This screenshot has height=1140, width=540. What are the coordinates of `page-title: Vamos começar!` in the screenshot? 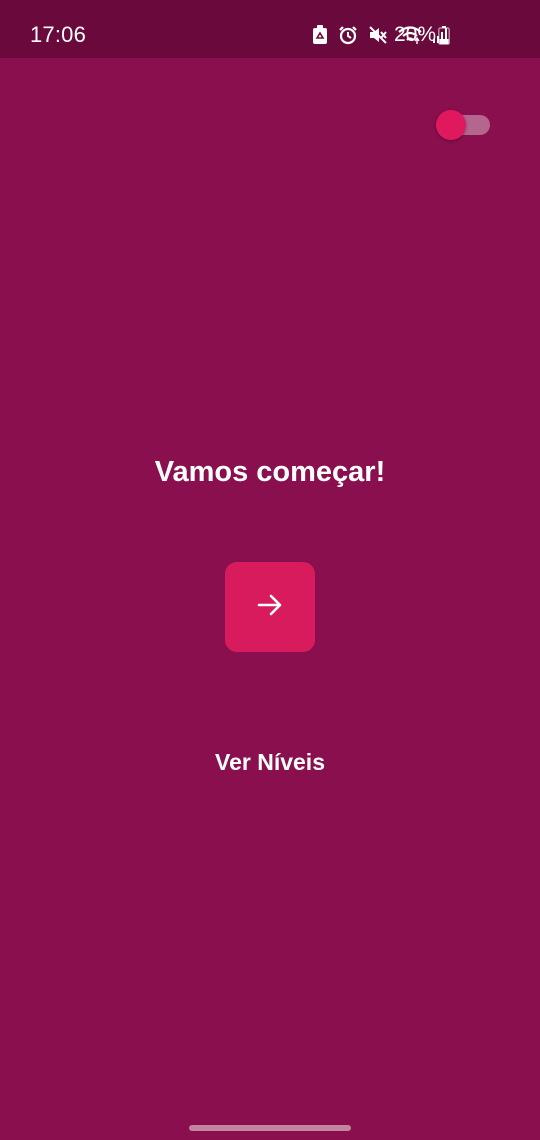 It's located at (270, 472).